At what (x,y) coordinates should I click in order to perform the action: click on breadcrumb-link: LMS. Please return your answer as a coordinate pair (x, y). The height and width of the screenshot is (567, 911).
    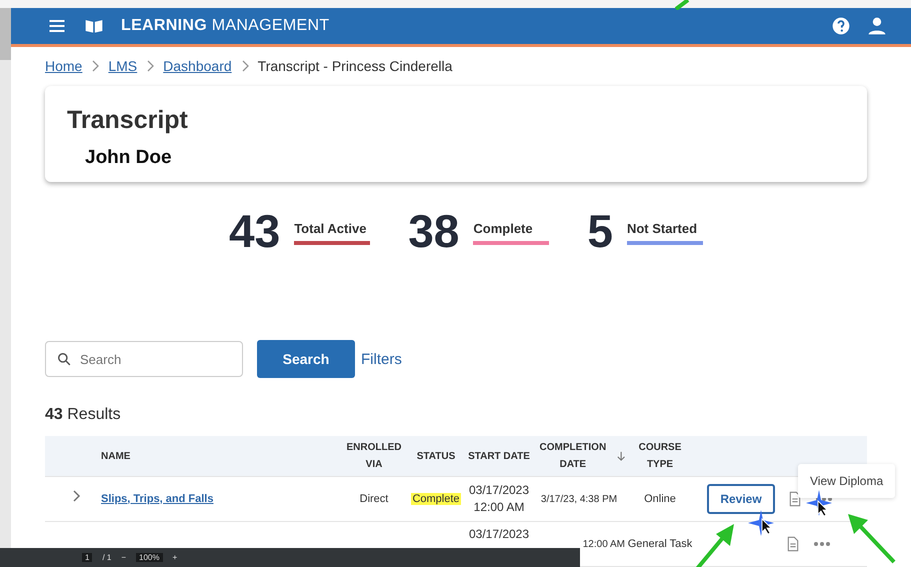
    Looking at the image, I should click on (123, 66).